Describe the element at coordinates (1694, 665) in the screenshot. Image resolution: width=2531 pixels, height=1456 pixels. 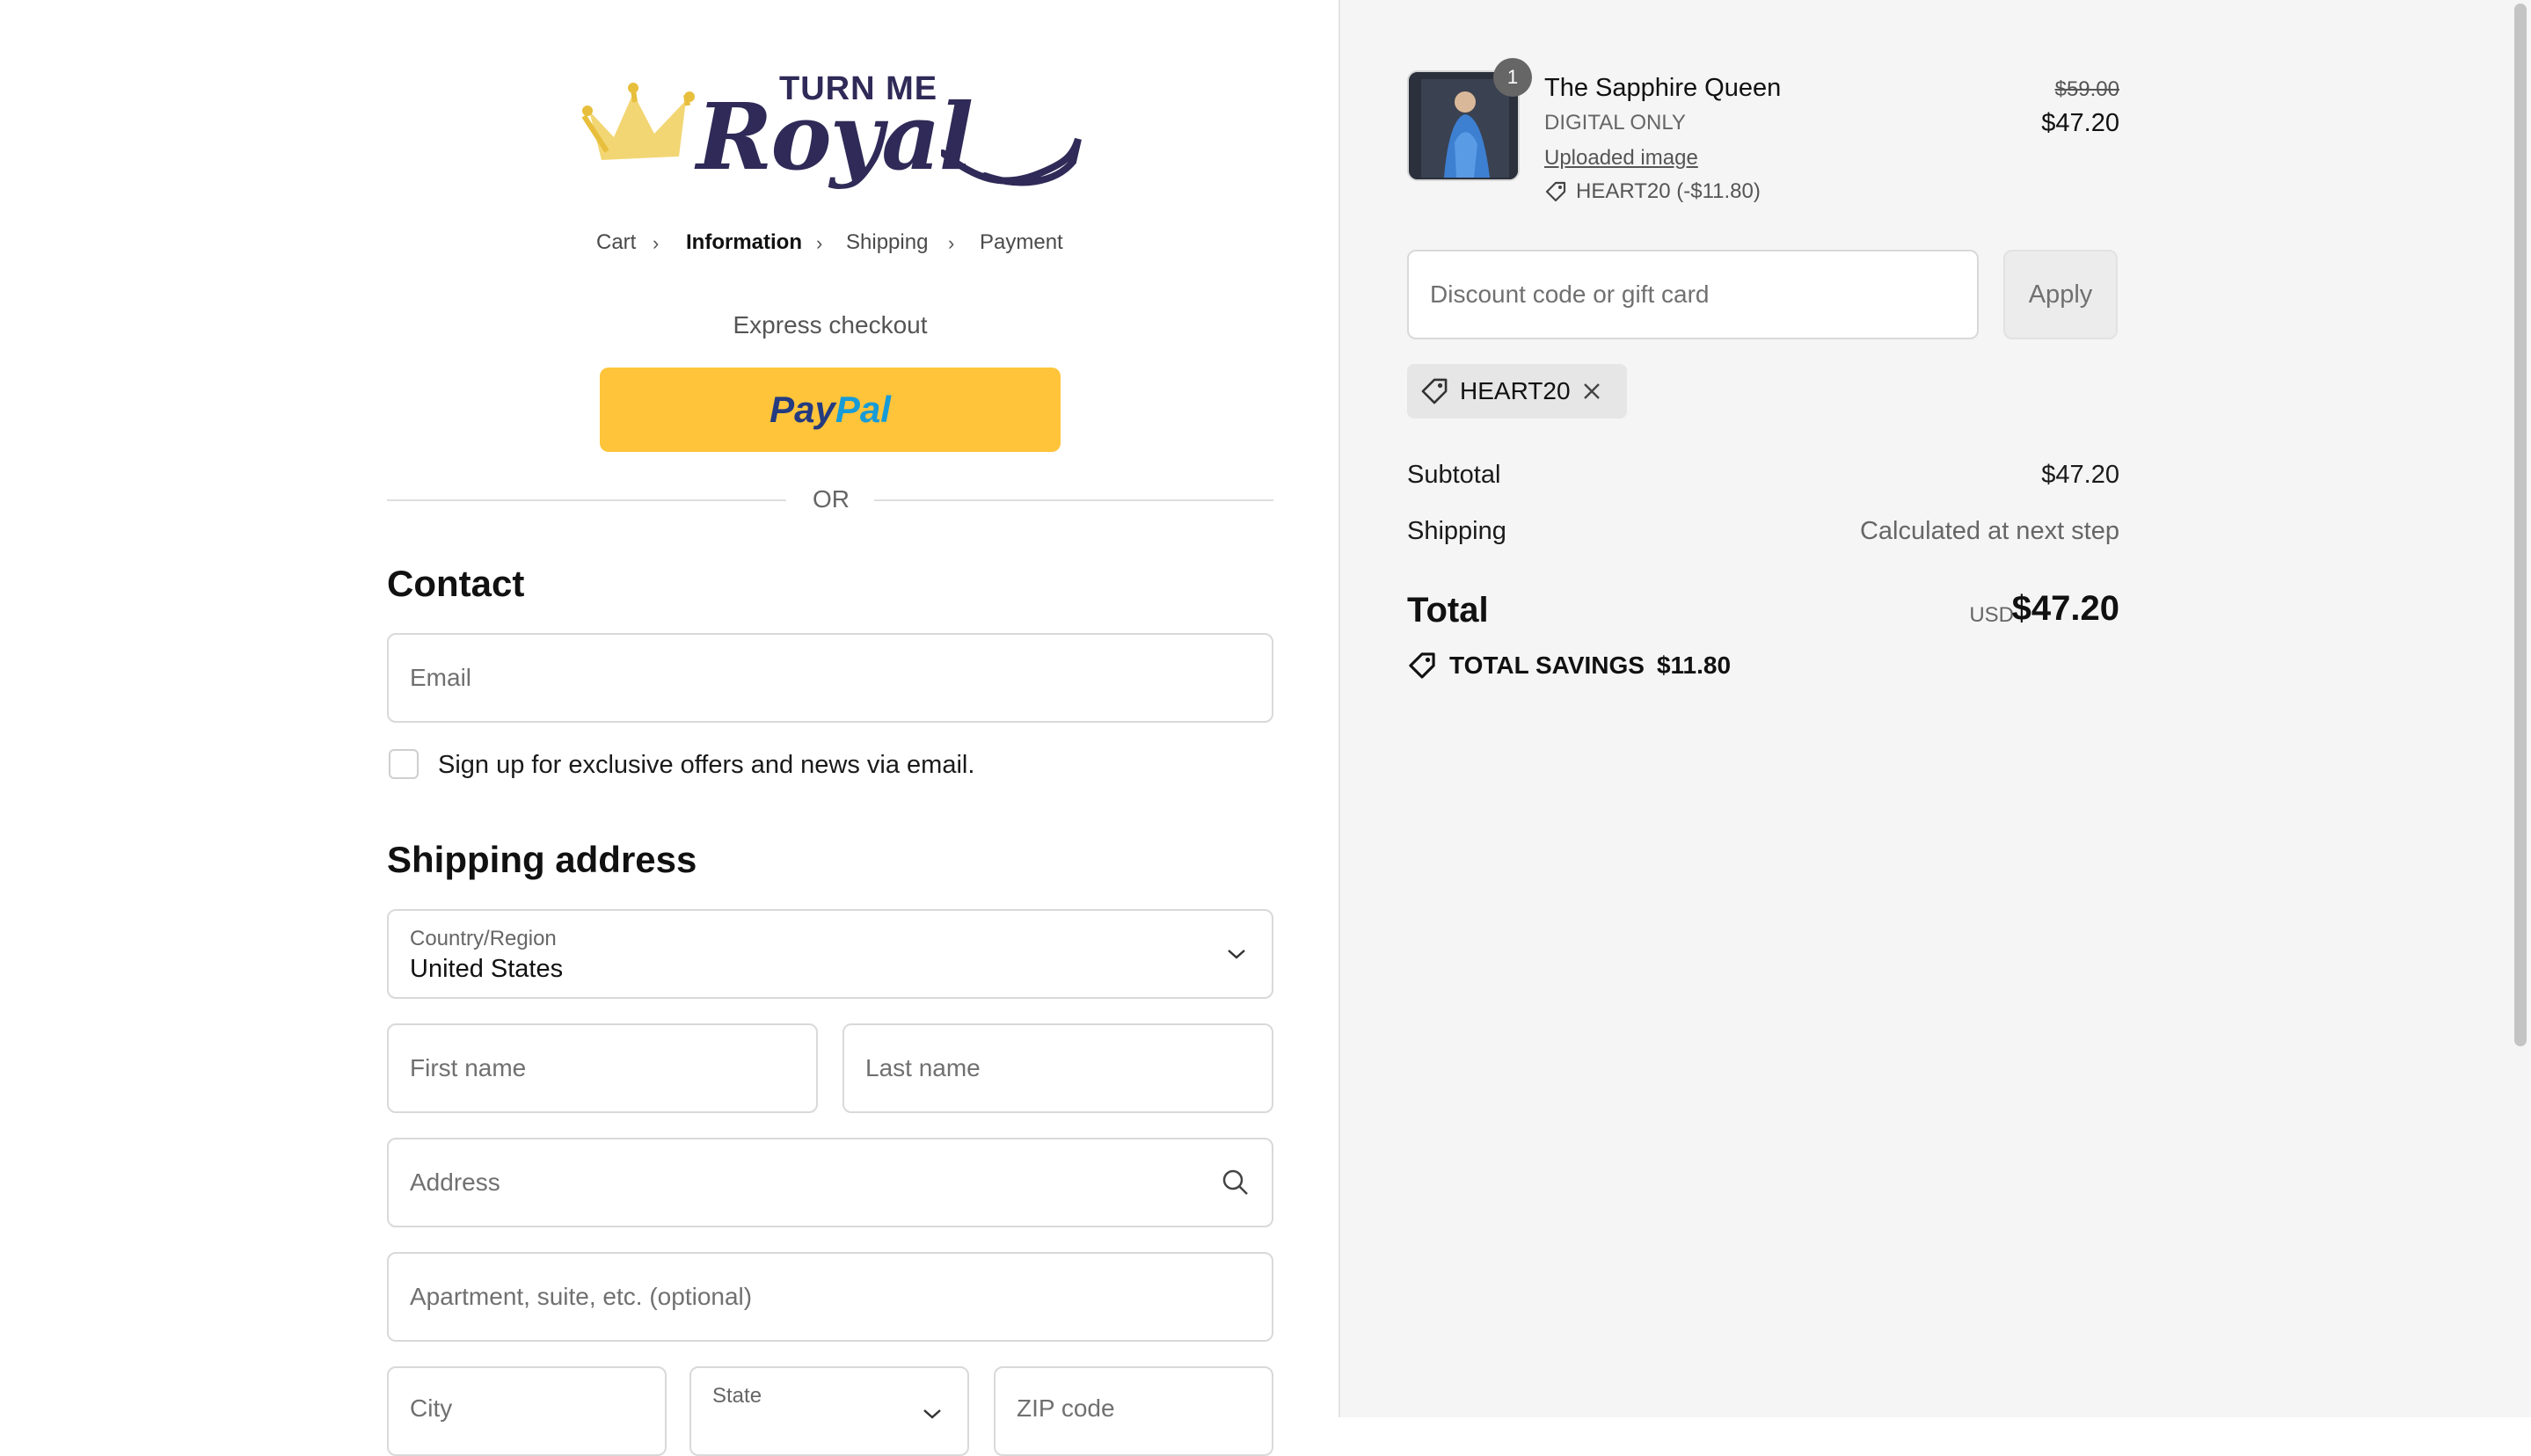
I see `savings-value: $11.80` at that location.